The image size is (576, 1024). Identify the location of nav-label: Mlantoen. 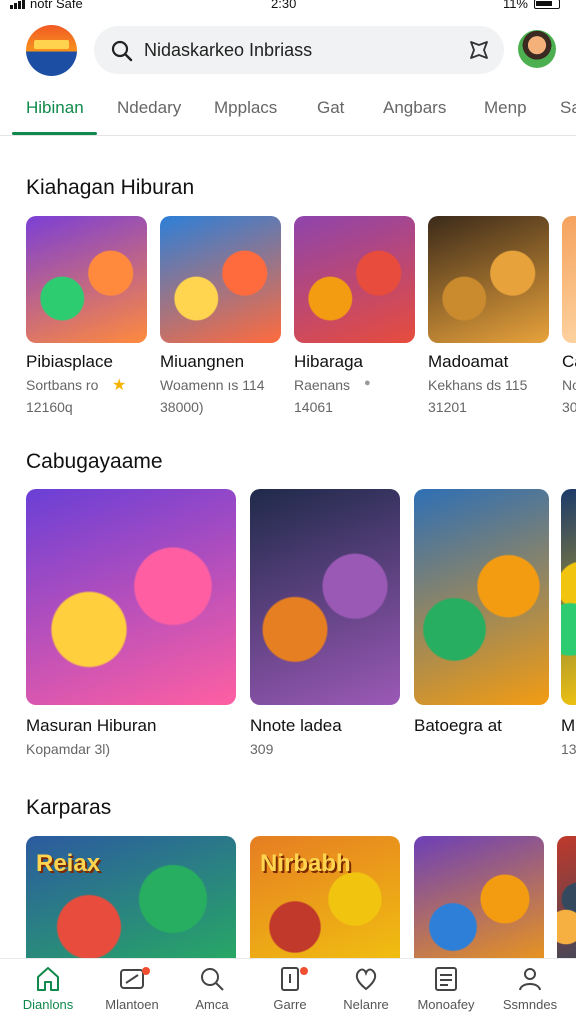
(132, 1004).